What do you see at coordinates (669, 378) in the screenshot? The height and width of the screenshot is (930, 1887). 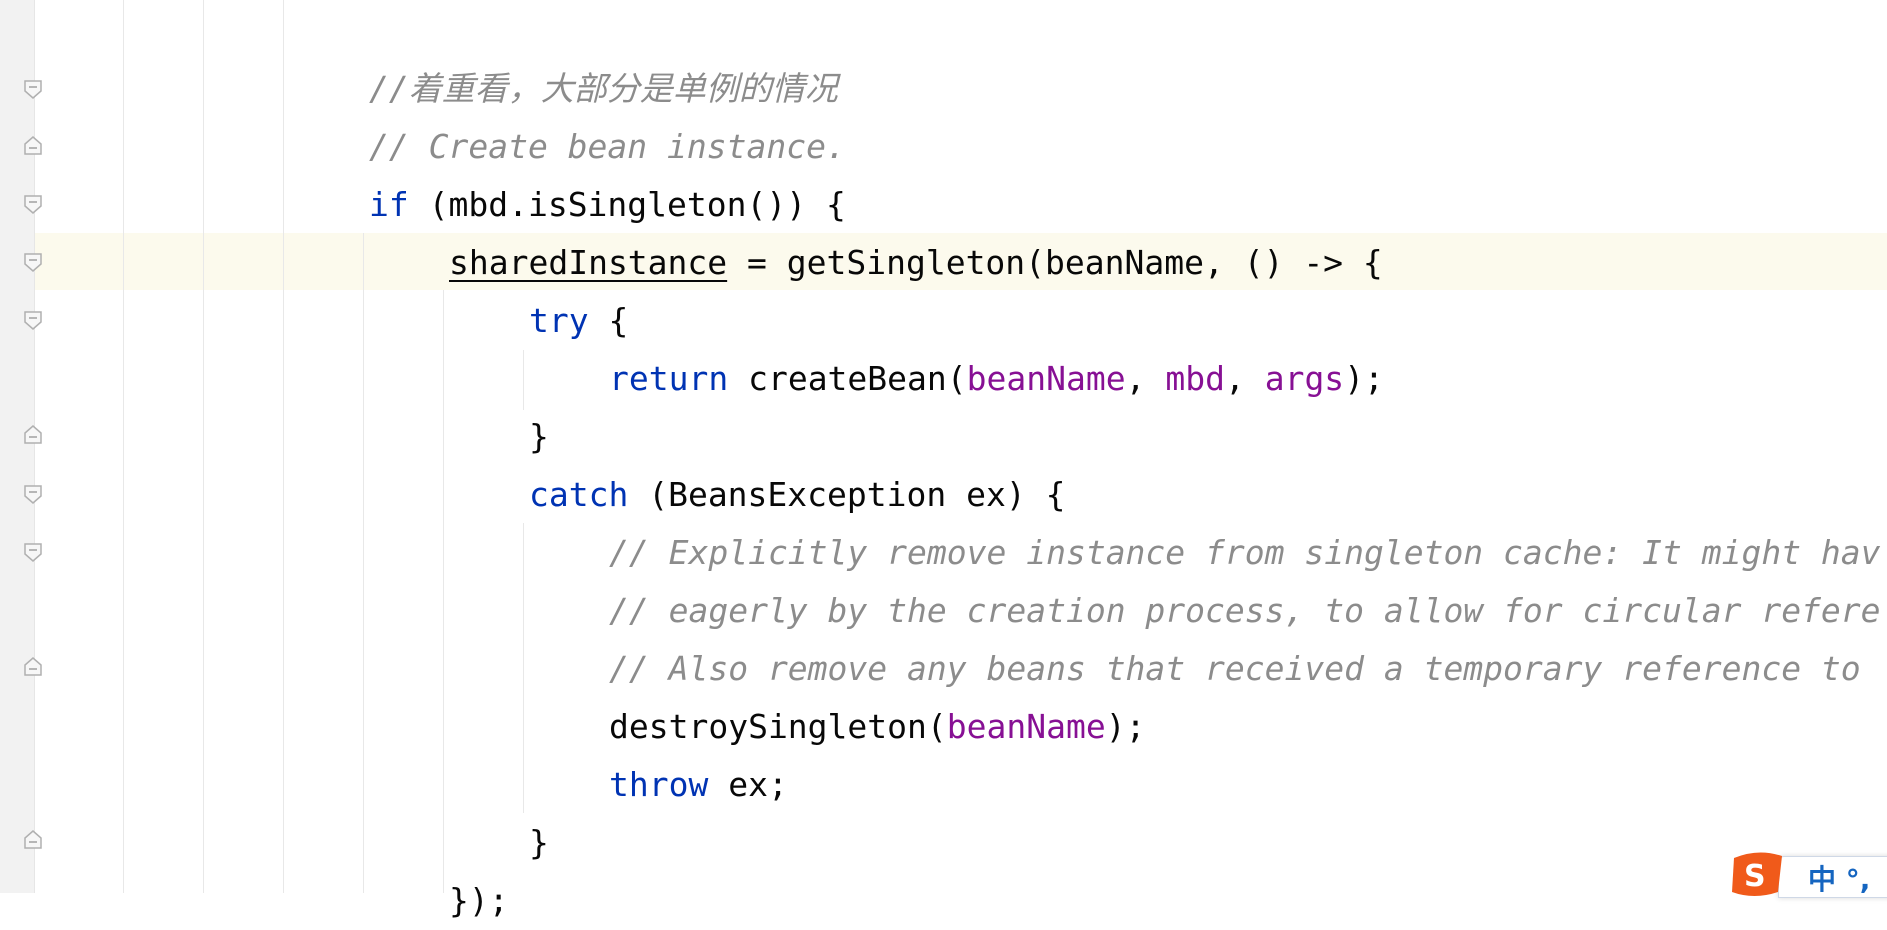 I see `code-token: return` at bounding box center [669, 378].